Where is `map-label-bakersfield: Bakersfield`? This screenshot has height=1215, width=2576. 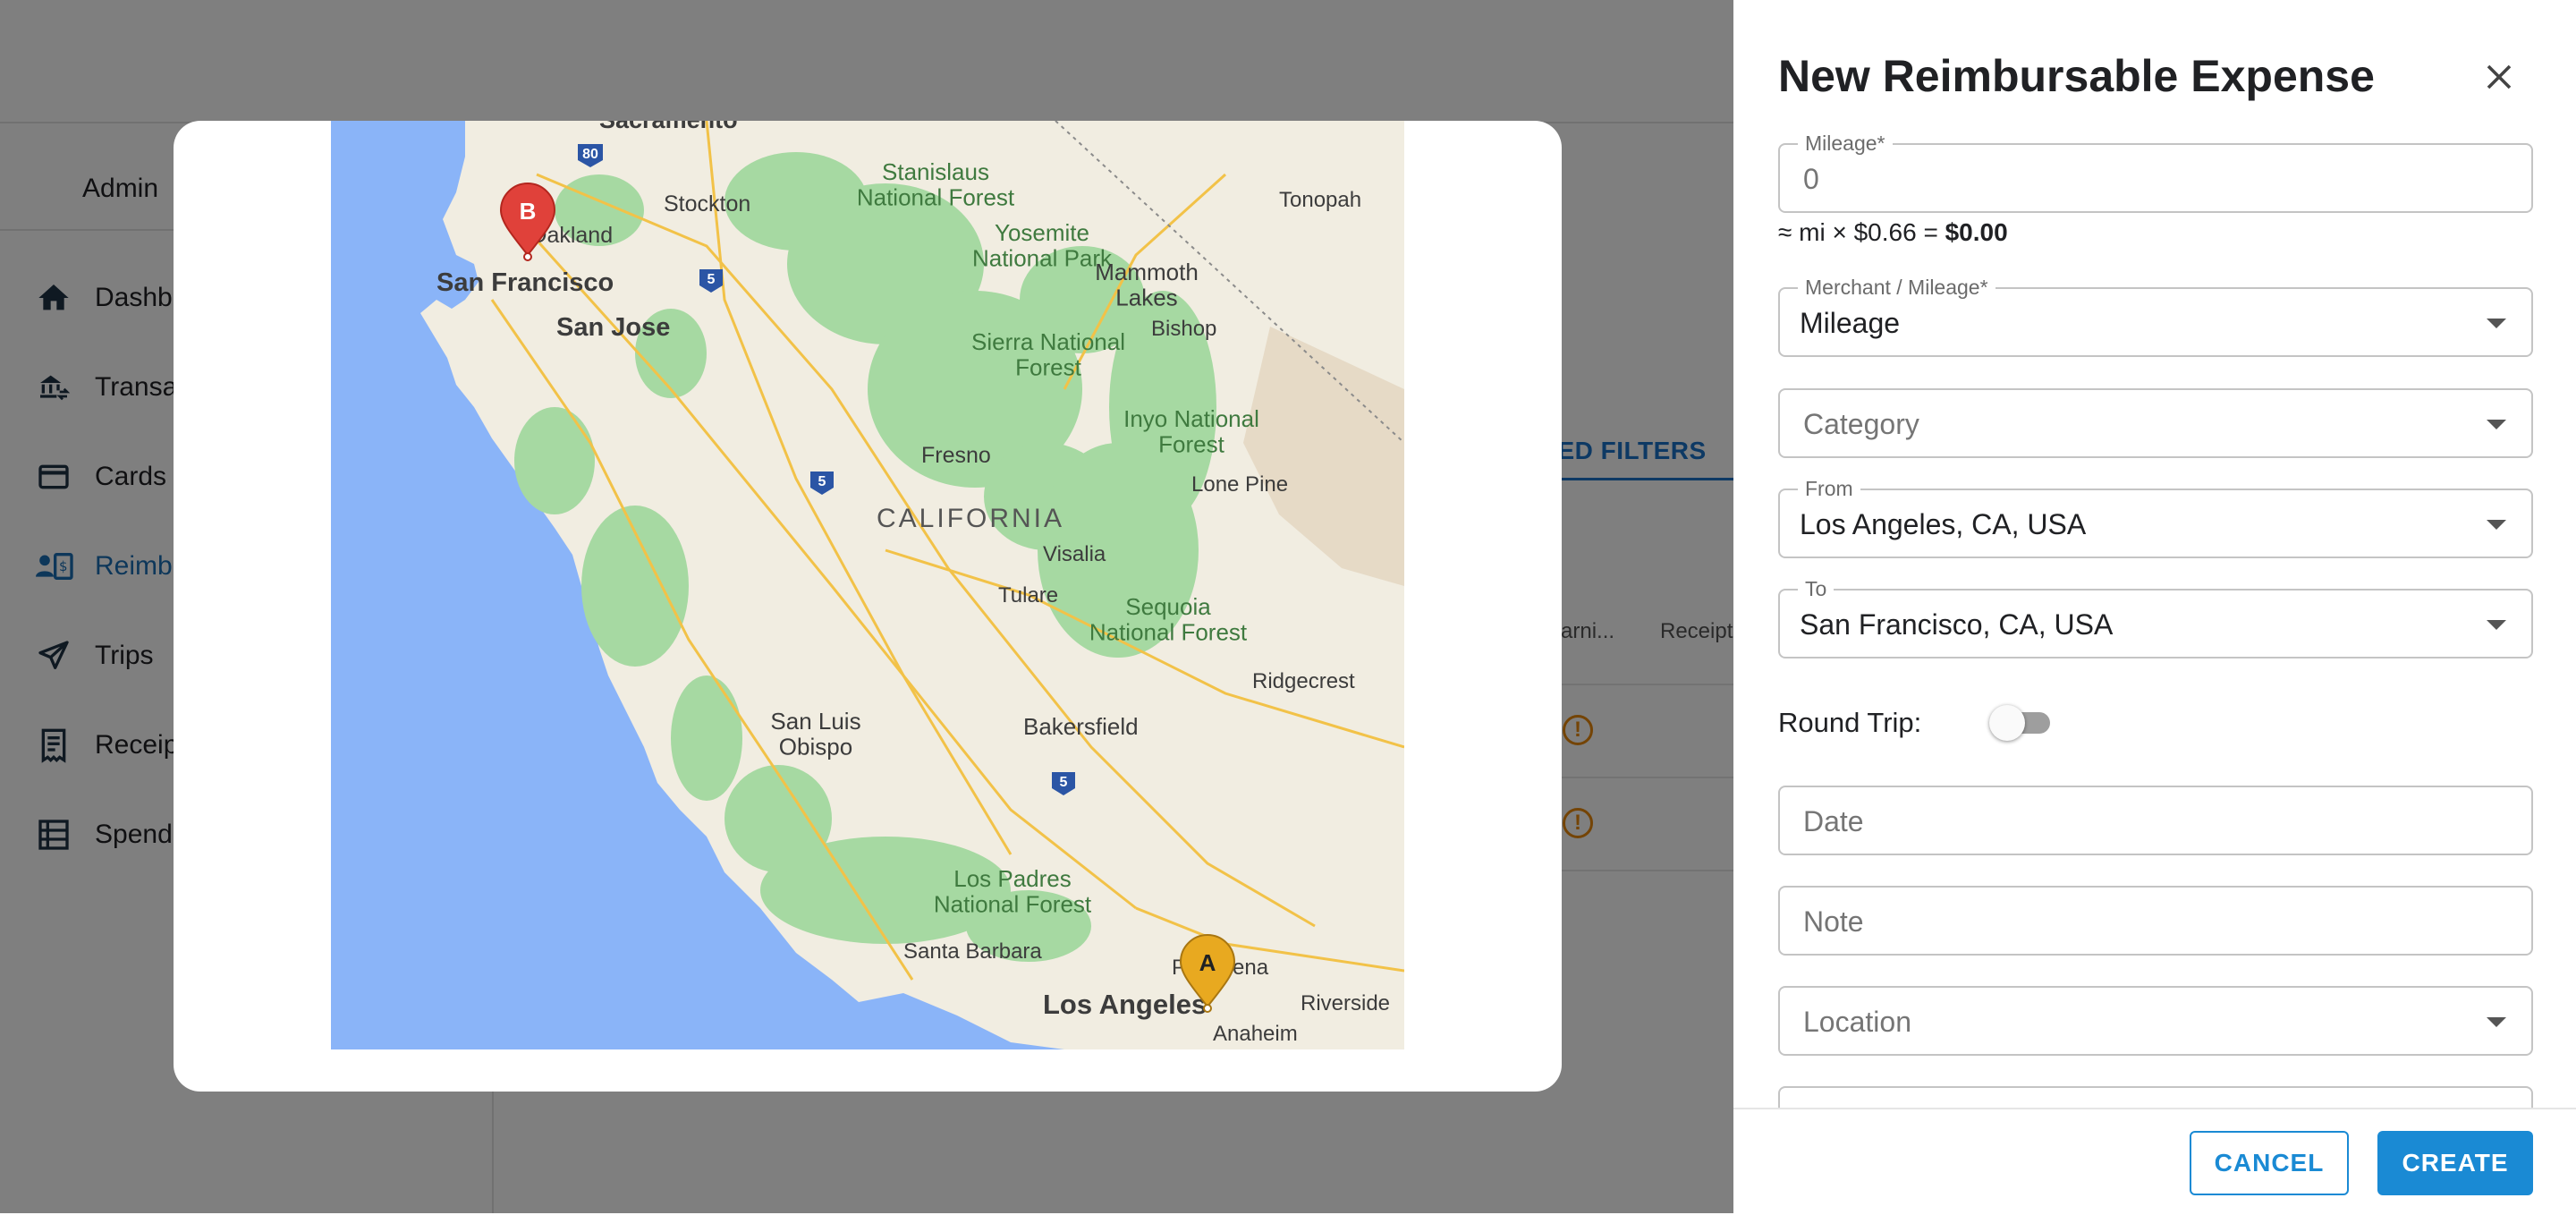
map-label-bakersfield: Bakersfield is located at coordinates (1081, 727).